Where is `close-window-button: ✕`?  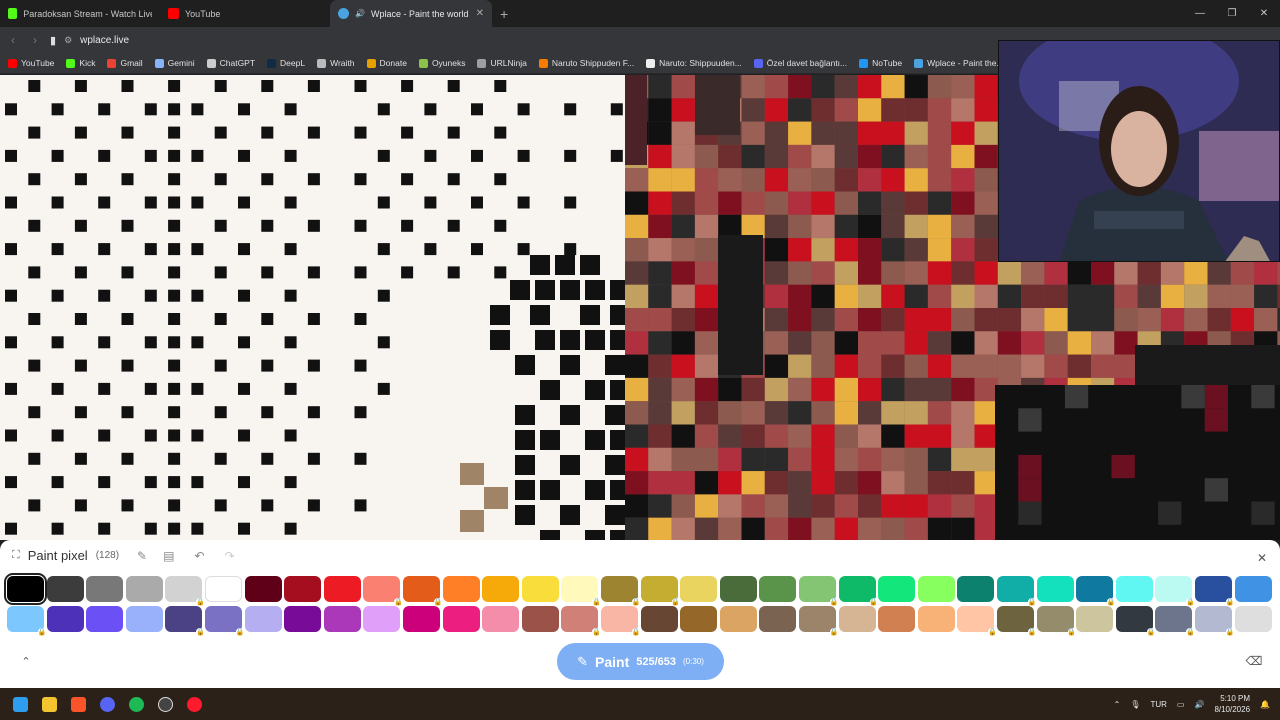
close-window-button: ✕ is located at coordinates (1264, 13).